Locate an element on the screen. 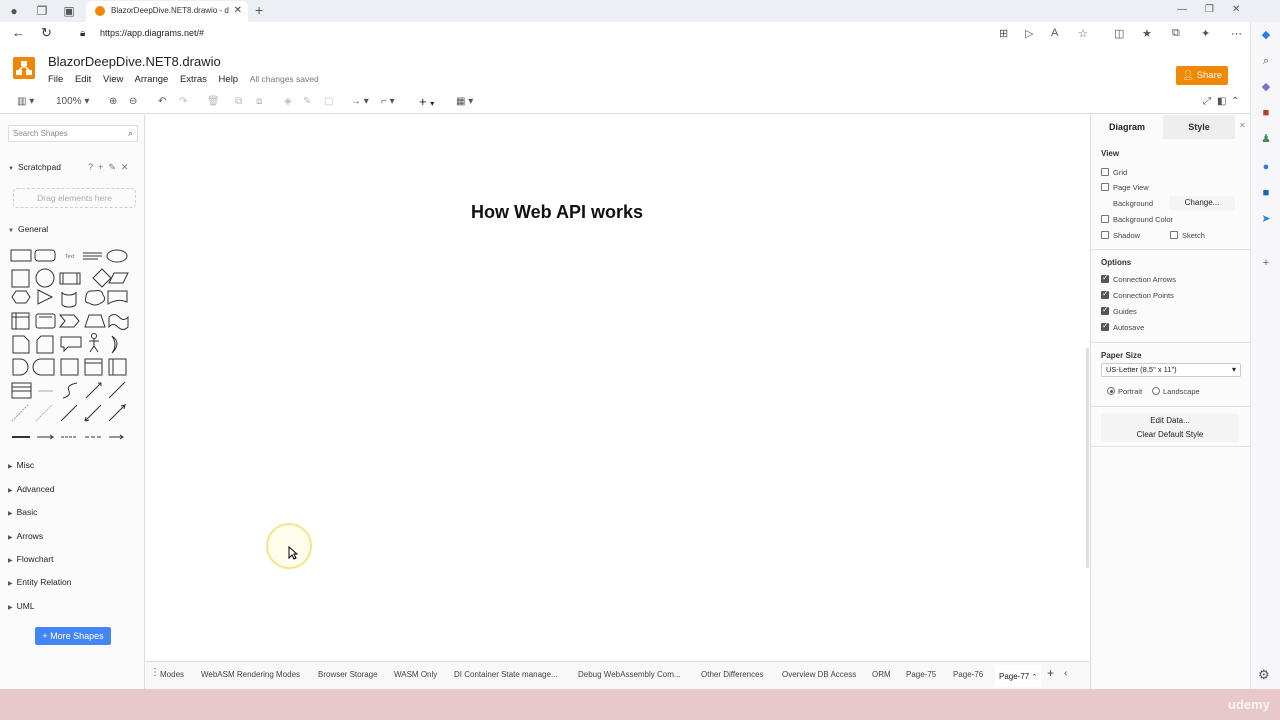  delete-icon: 🗑︎ is located at coordinates (213, 101).